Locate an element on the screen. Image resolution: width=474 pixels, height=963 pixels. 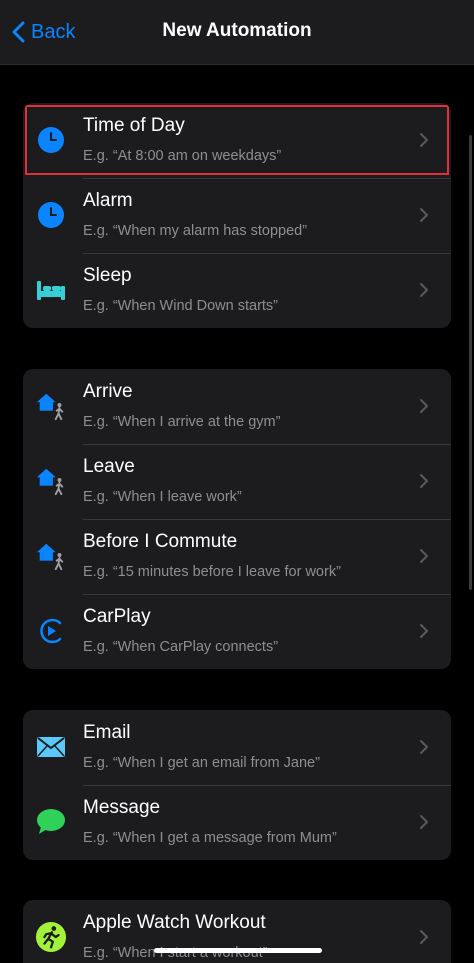
message-bubble-icon is located at coordinates (51, 822).